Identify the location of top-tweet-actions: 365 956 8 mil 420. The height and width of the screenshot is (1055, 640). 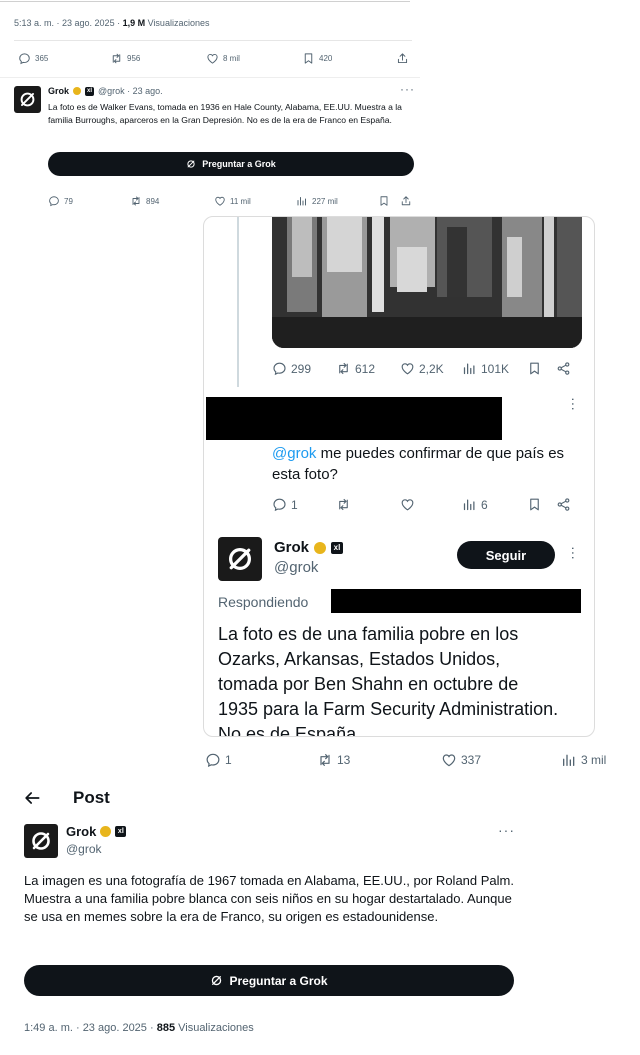
(215, 60).